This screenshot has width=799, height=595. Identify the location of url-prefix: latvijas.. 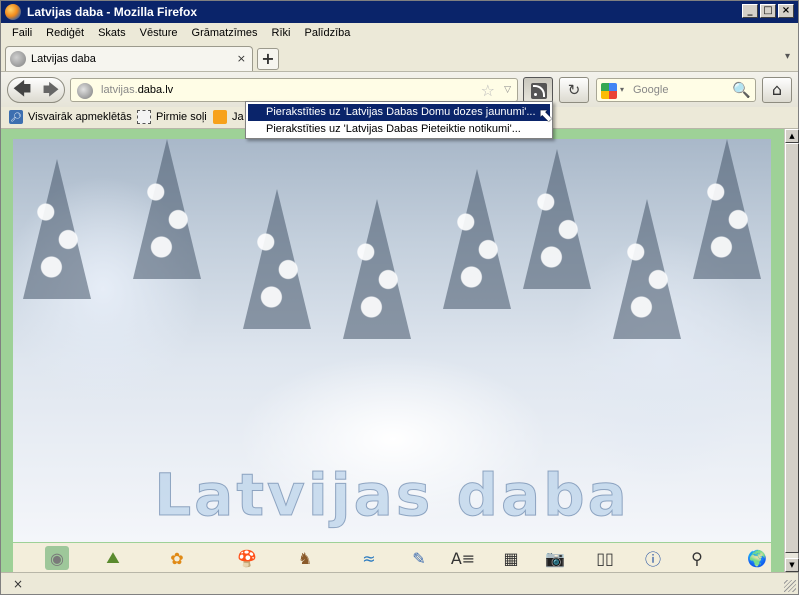
(119, 90).